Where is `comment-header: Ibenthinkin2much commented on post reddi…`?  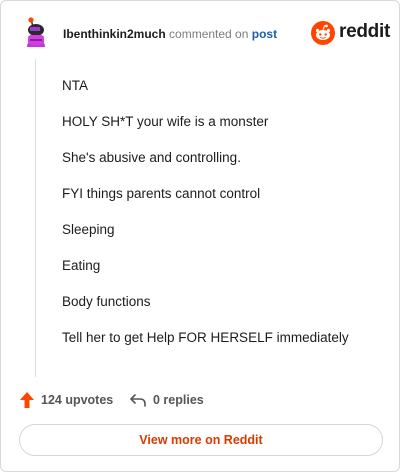 comment-header: Ibenthinkin2much commented on post reddi… is located at coordinates (205, 34).